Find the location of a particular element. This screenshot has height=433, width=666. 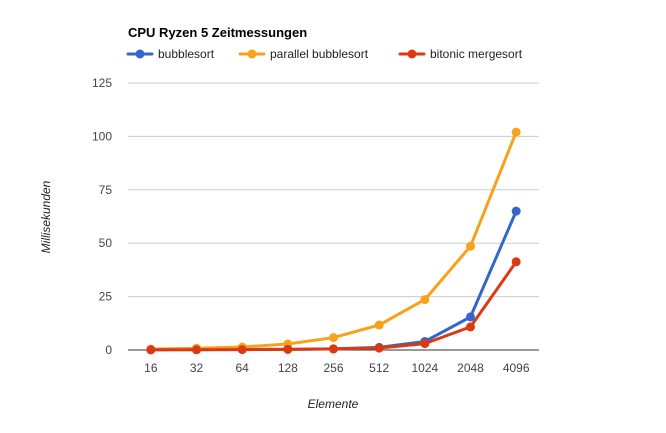

y-axis-ticks: 0 25 50 75 100 125 is located at coordinates (102, 216).